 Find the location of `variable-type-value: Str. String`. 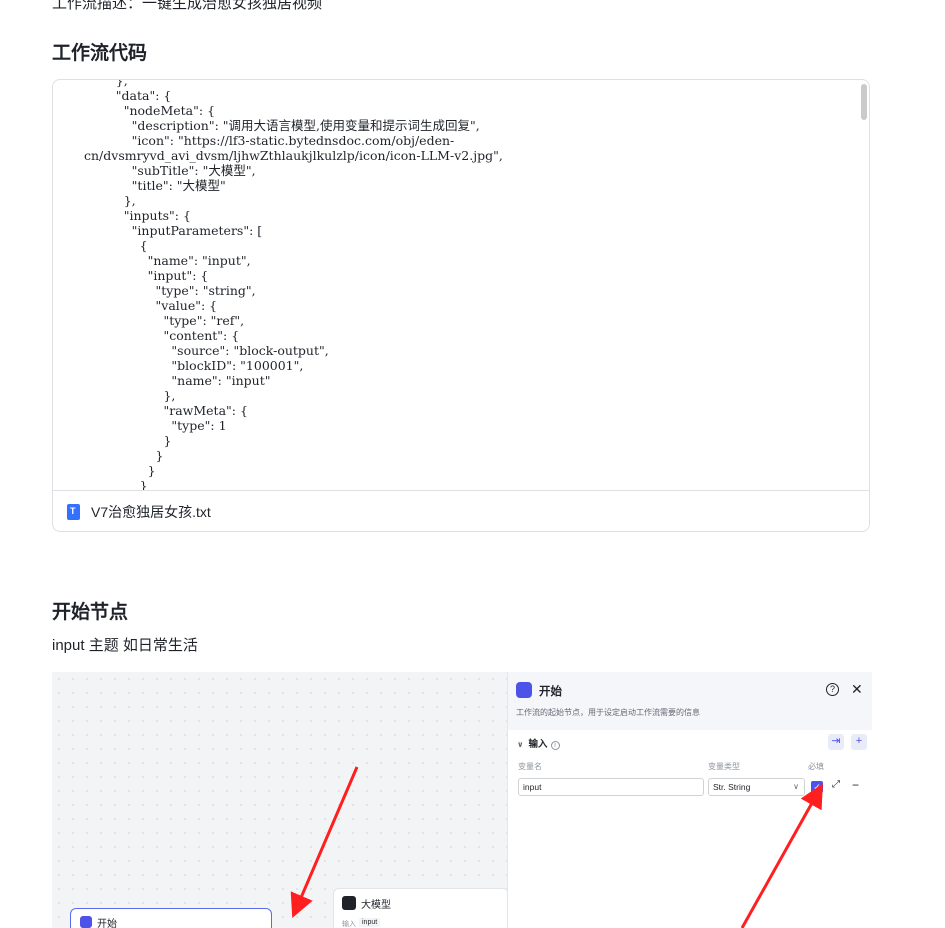

variable-type-value: Str. String is located at coordinates (732, 787).